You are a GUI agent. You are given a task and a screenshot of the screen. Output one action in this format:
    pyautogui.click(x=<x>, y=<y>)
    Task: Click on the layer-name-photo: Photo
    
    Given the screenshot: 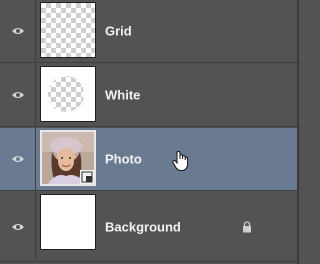 What is the action you would take?
    pyautogui.click(x=123, y=159)
    